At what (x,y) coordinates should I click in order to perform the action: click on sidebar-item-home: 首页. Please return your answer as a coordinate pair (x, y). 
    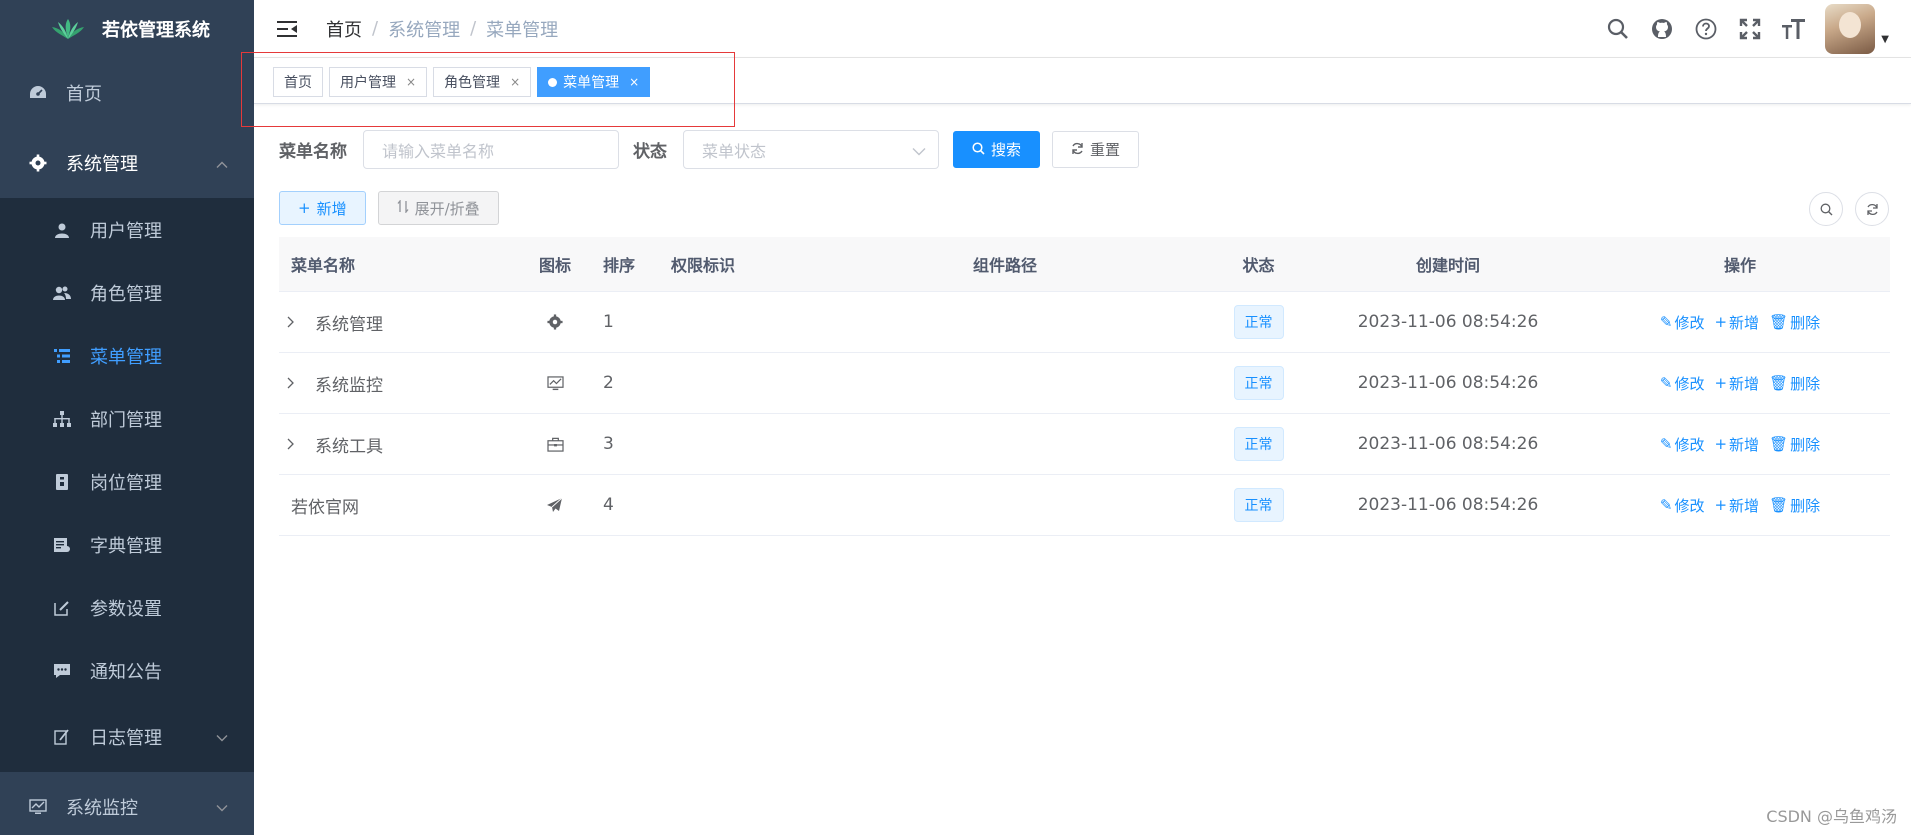
    Looking at the image, I should click on (127, 93).